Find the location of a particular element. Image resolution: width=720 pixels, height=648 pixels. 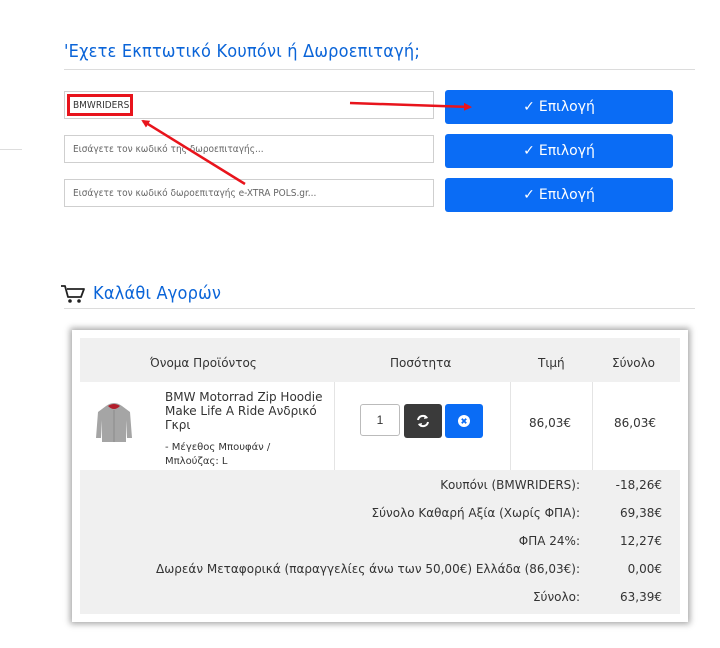

voucher-code-input is located at coordinates (249, 149).